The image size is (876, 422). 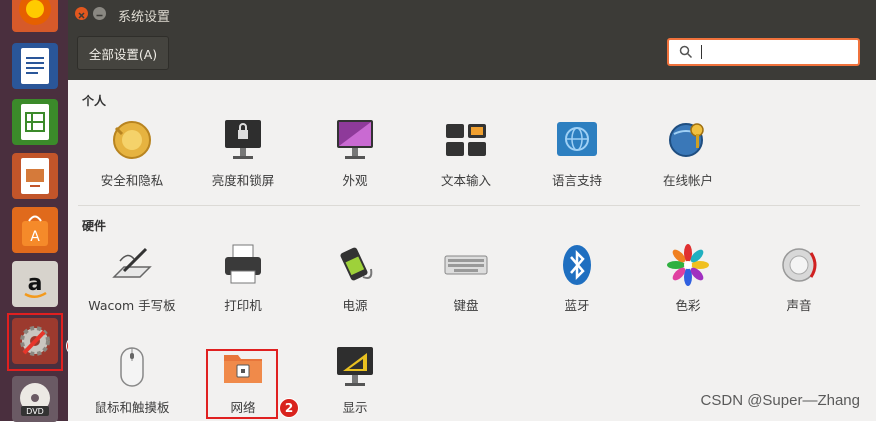 What do you see at coordinates (465, 180) in the screenshot?
I see `item-label: 文本输入` at bounding box center [465, 180].